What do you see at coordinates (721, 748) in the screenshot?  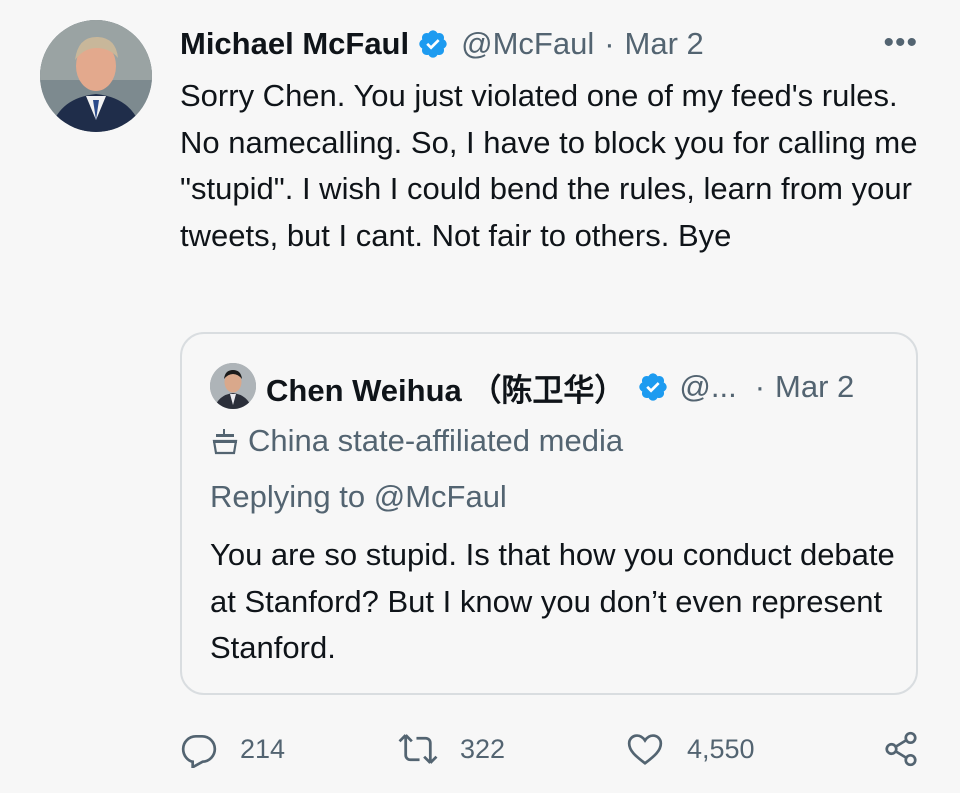 I see `like-count: 4,550` at bounding box center [721, 748].